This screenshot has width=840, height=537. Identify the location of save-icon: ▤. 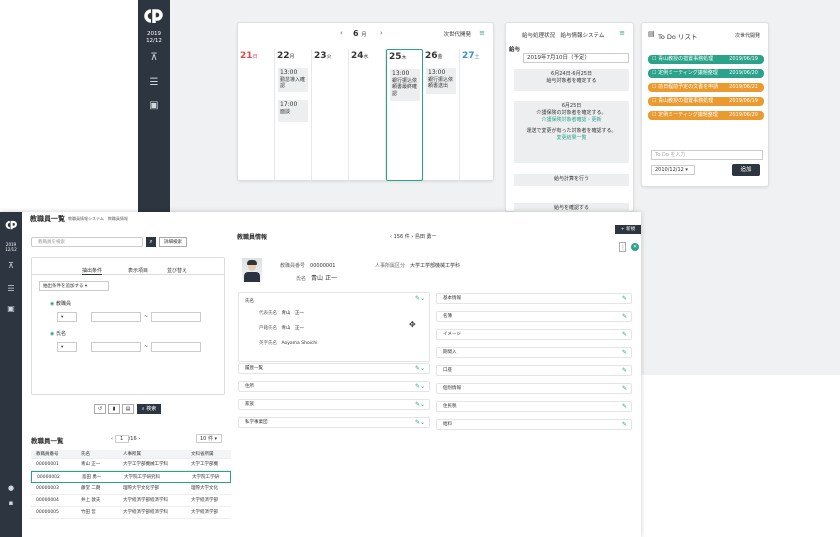
(128, 409).